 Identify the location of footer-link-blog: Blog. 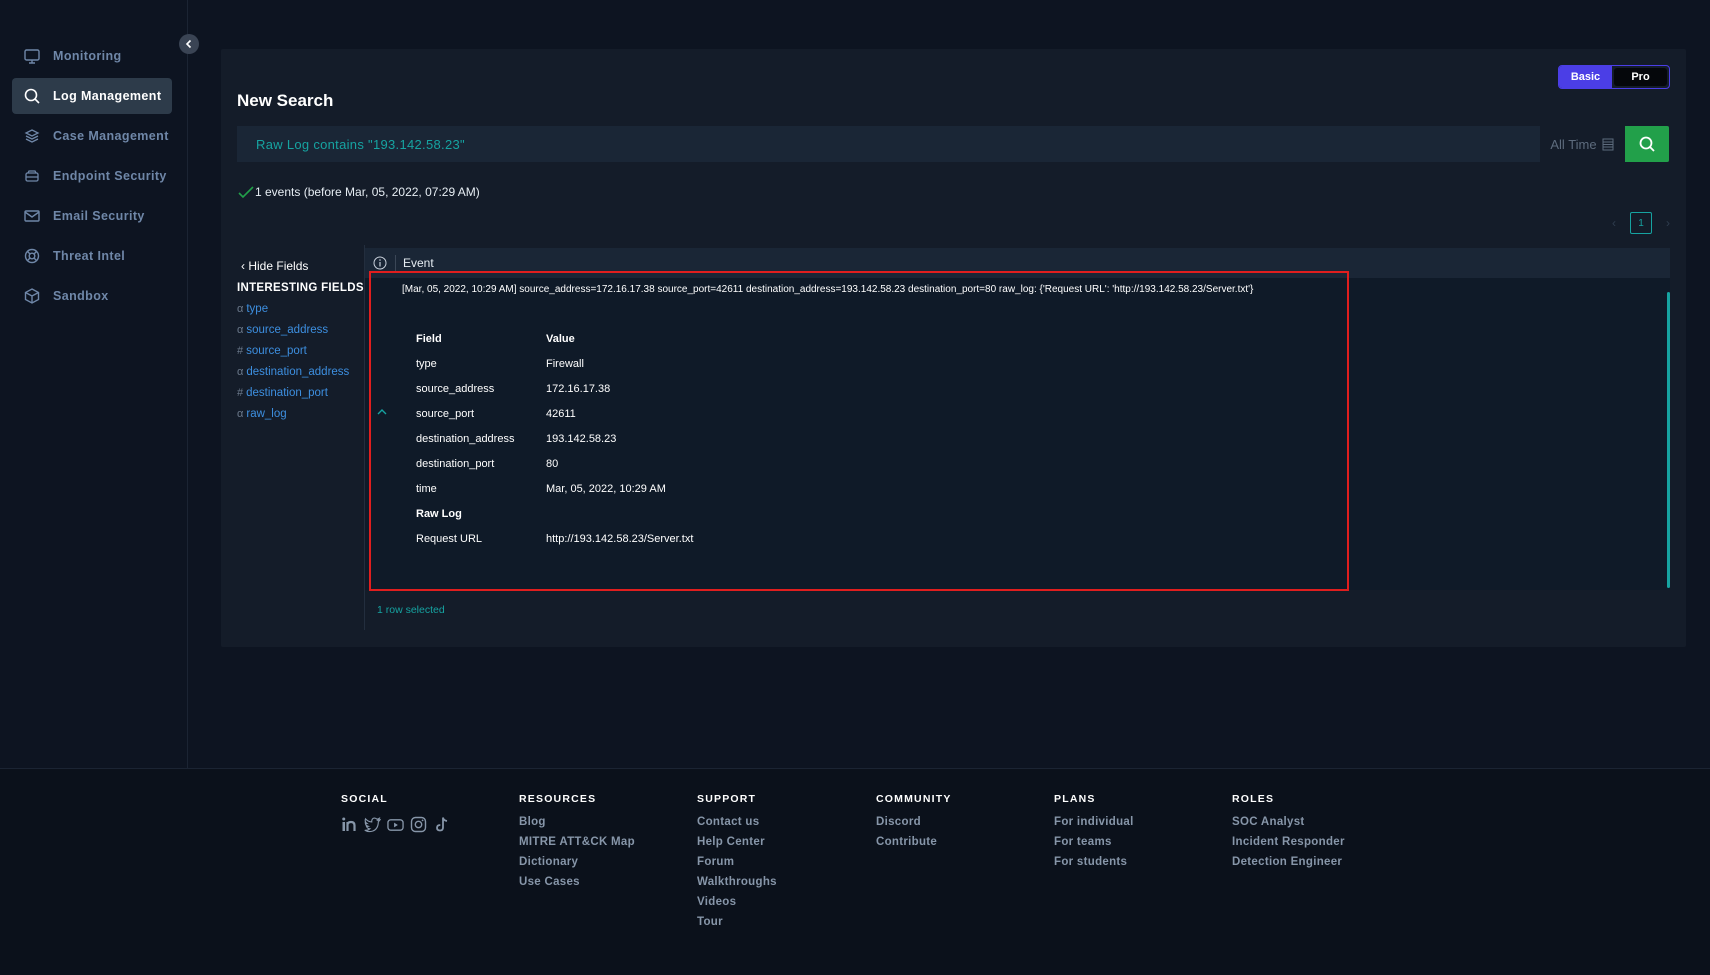
(577, 822).